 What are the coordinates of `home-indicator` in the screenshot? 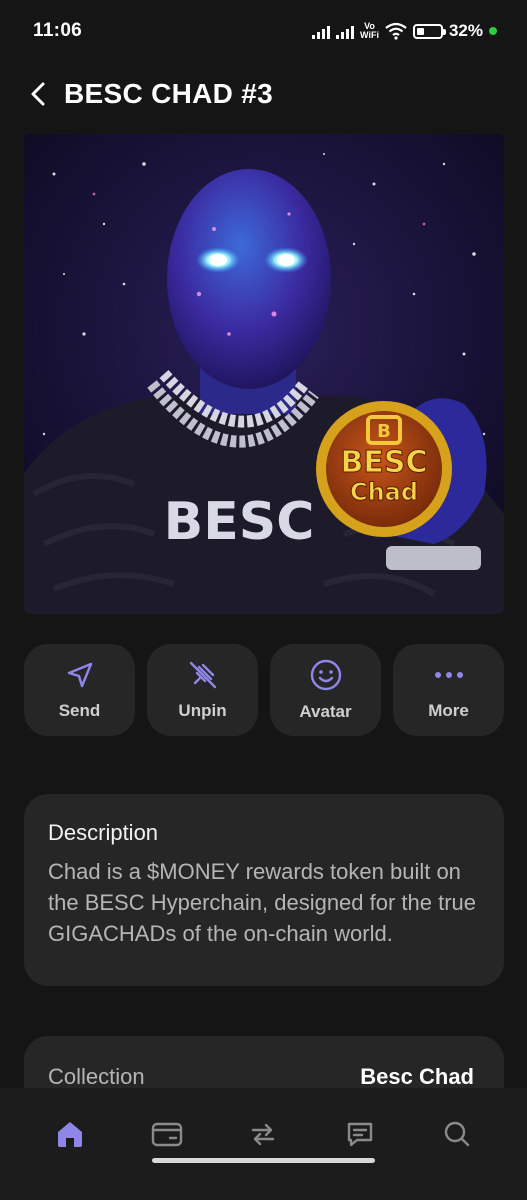 It's located at (263, 1160).